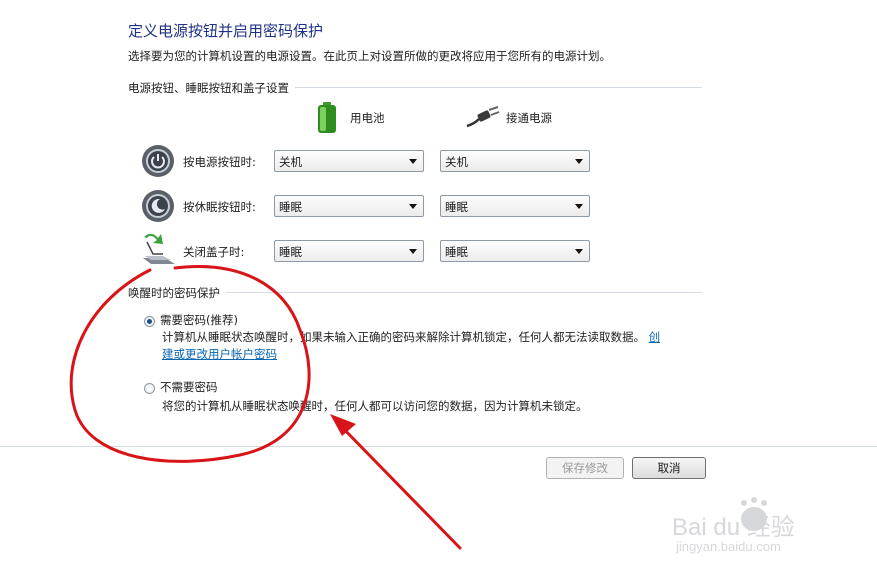 Image resolution: width=877 pixels, height=584 pixels. What do you see at coordinates (728, 546) in the screenshot?
I see `watermark-url: jingyan.baidu.com` at bounding box center [728, 546].